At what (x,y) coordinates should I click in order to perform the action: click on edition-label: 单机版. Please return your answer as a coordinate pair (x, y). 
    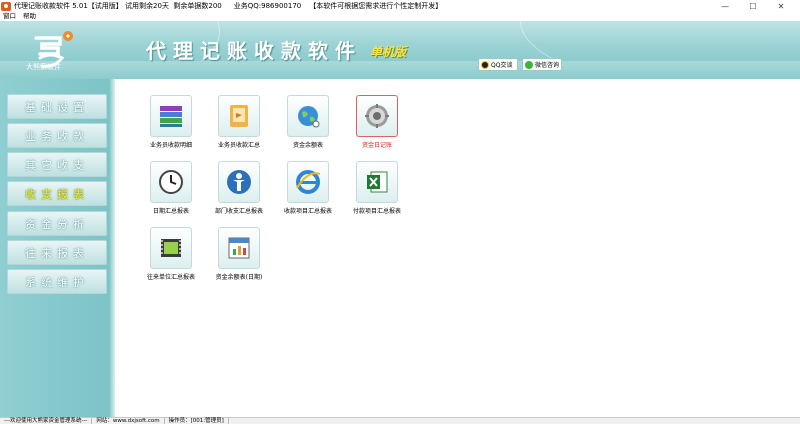
    Looking at the image, I should click on (388, 52).